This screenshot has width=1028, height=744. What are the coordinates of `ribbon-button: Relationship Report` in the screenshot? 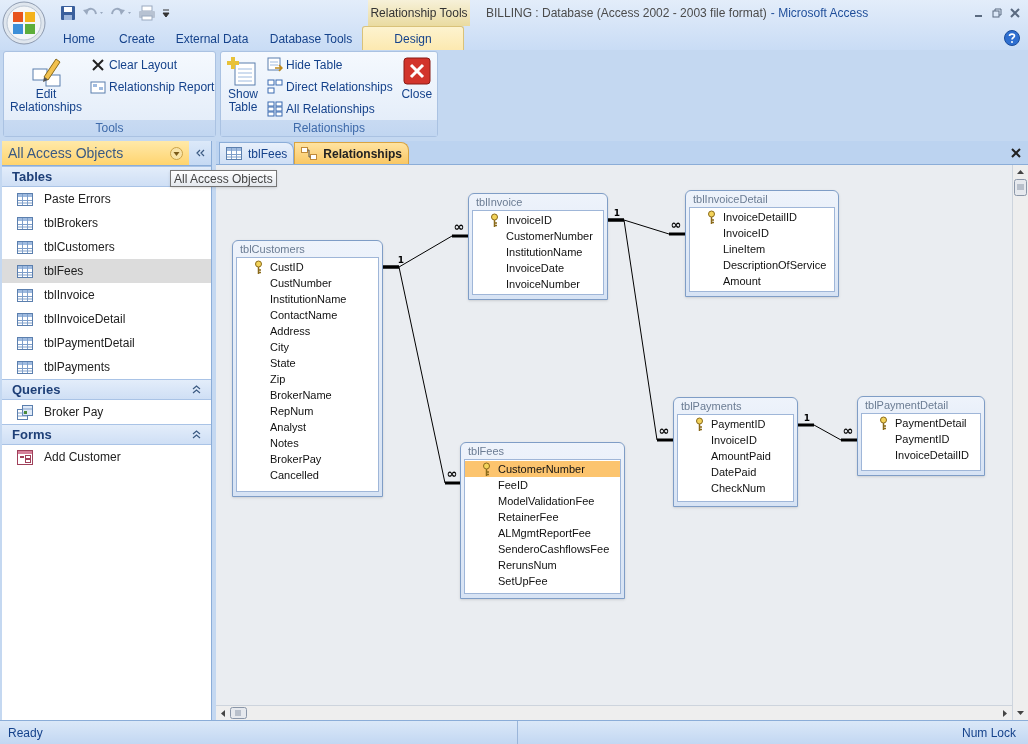 It's located at (152, 87).